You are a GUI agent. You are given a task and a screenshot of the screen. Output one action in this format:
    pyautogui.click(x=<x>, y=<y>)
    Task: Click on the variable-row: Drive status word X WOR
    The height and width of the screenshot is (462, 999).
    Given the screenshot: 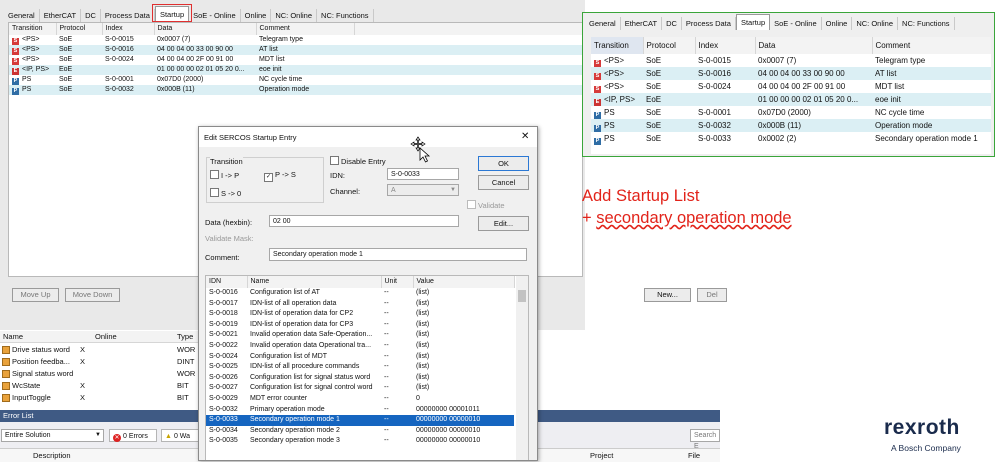 What is the action you would take?
    pyautogui.click(x=100, y=350)
    